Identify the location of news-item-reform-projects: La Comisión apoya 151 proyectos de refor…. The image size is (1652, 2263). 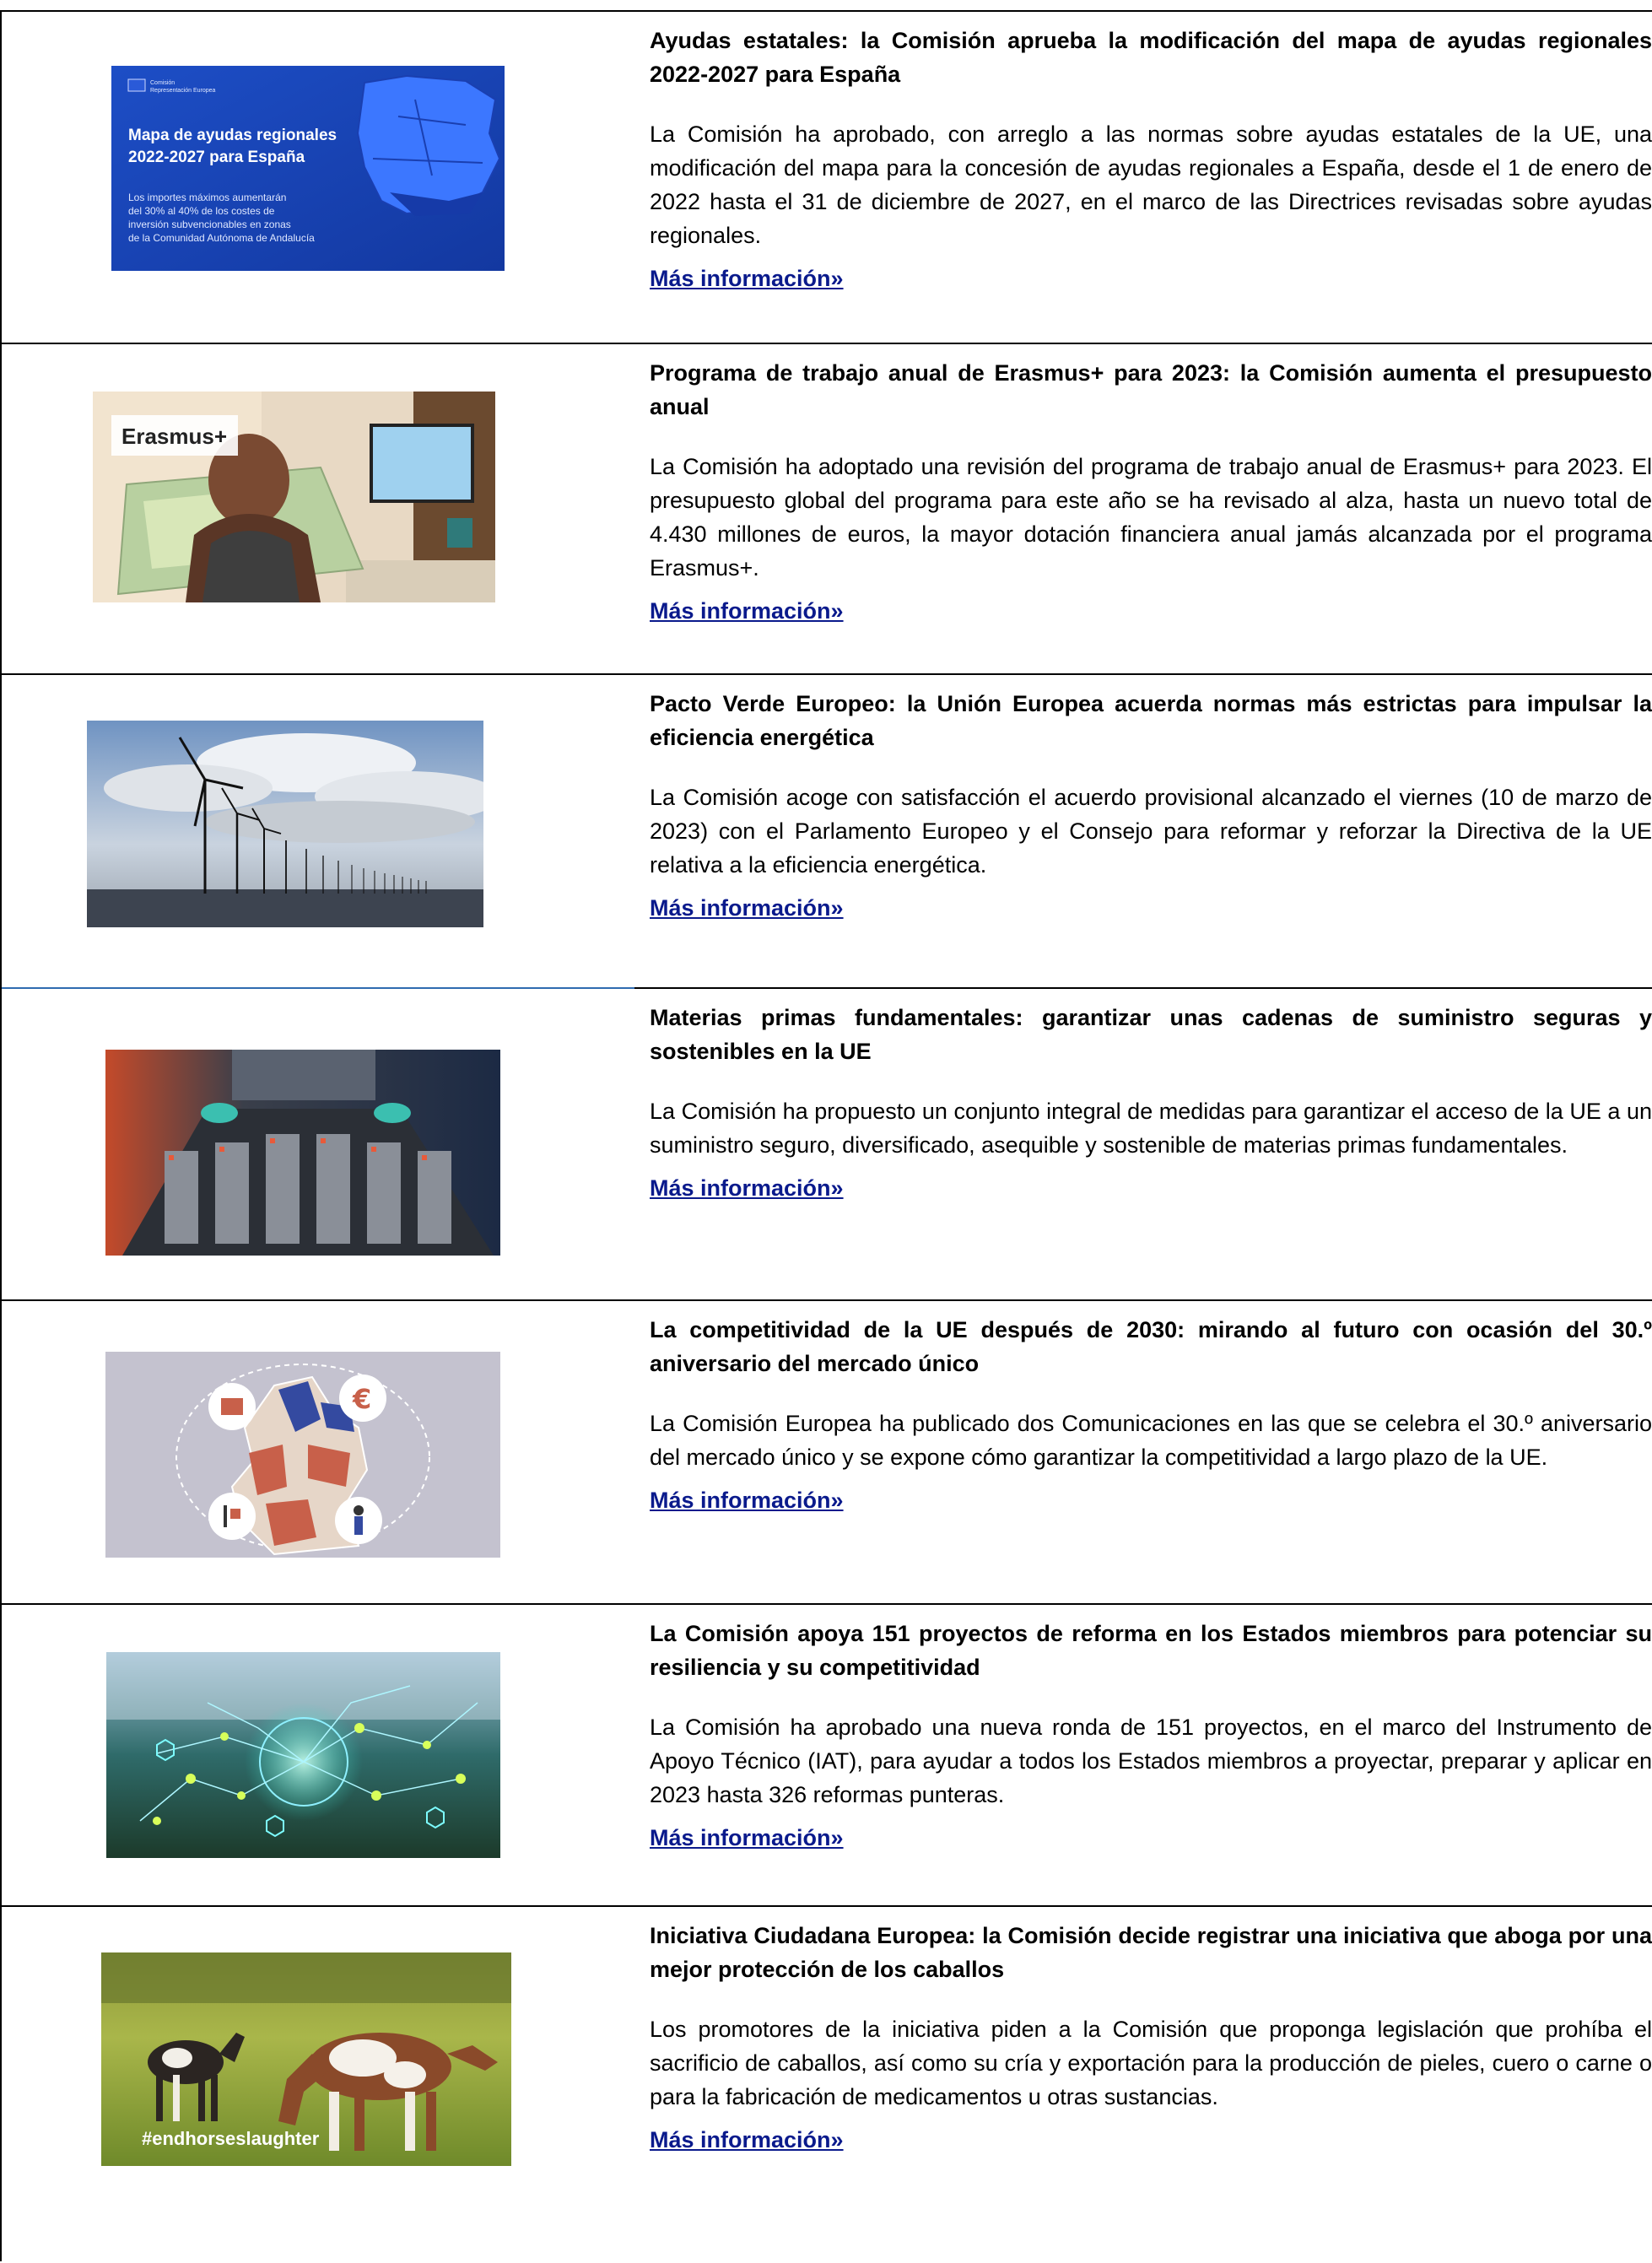
(827, 1756).